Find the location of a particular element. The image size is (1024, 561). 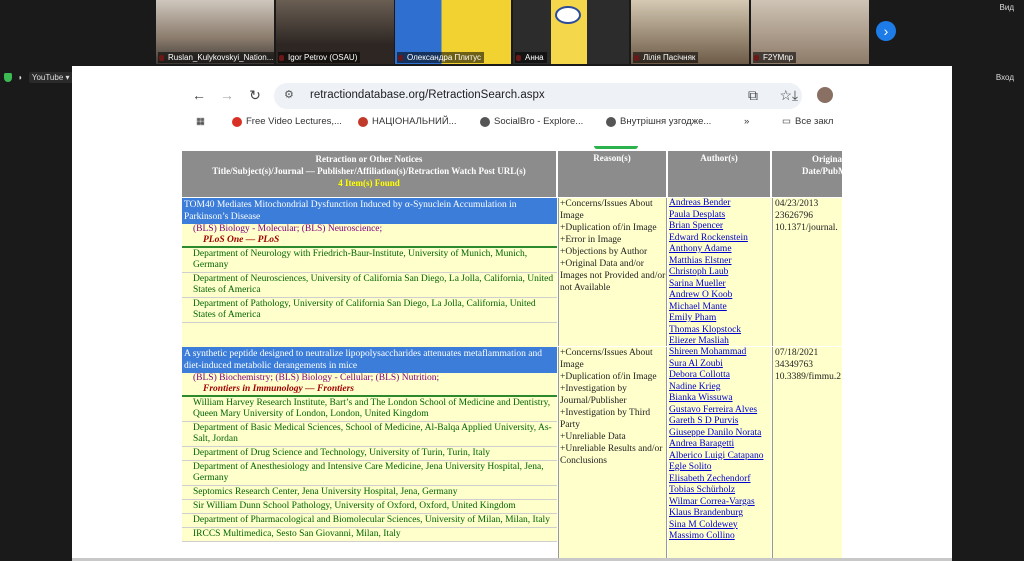

record-journal: Frontiers in Immunology — Frontiers is located at coordinates (369, 390).